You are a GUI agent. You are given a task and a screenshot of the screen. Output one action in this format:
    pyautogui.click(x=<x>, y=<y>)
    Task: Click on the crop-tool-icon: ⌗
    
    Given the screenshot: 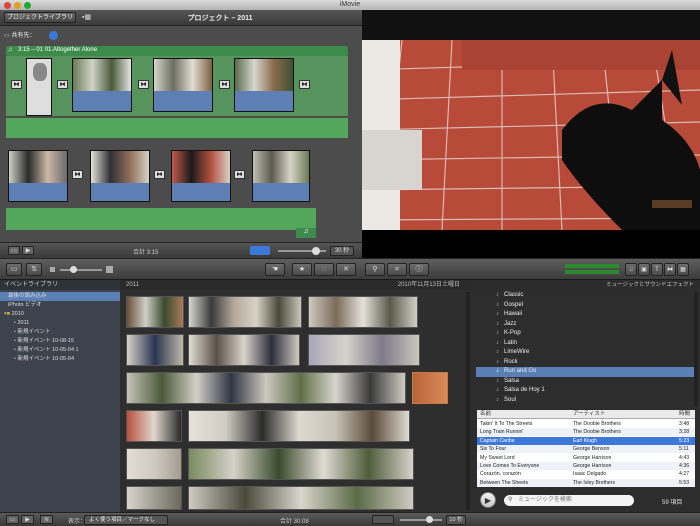 What is the action you would take?
    pyautogui.click(x=397, y=269)
    